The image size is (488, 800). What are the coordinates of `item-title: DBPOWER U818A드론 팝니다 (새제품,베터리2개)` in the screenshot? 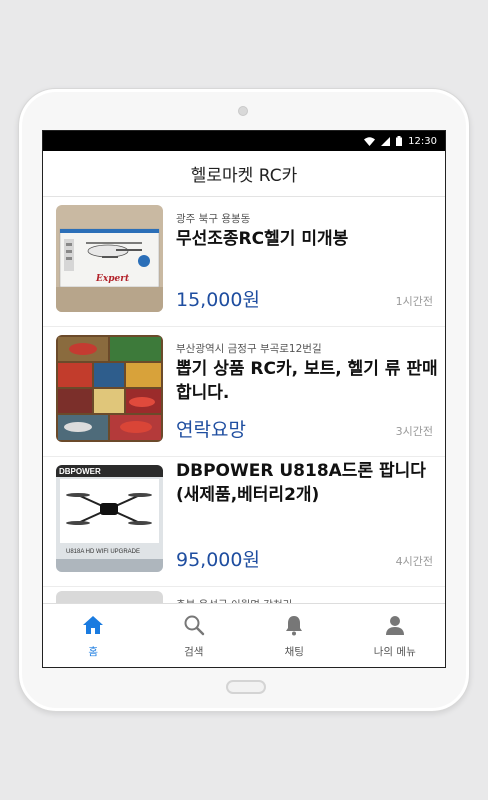 It's located at (301, 483).